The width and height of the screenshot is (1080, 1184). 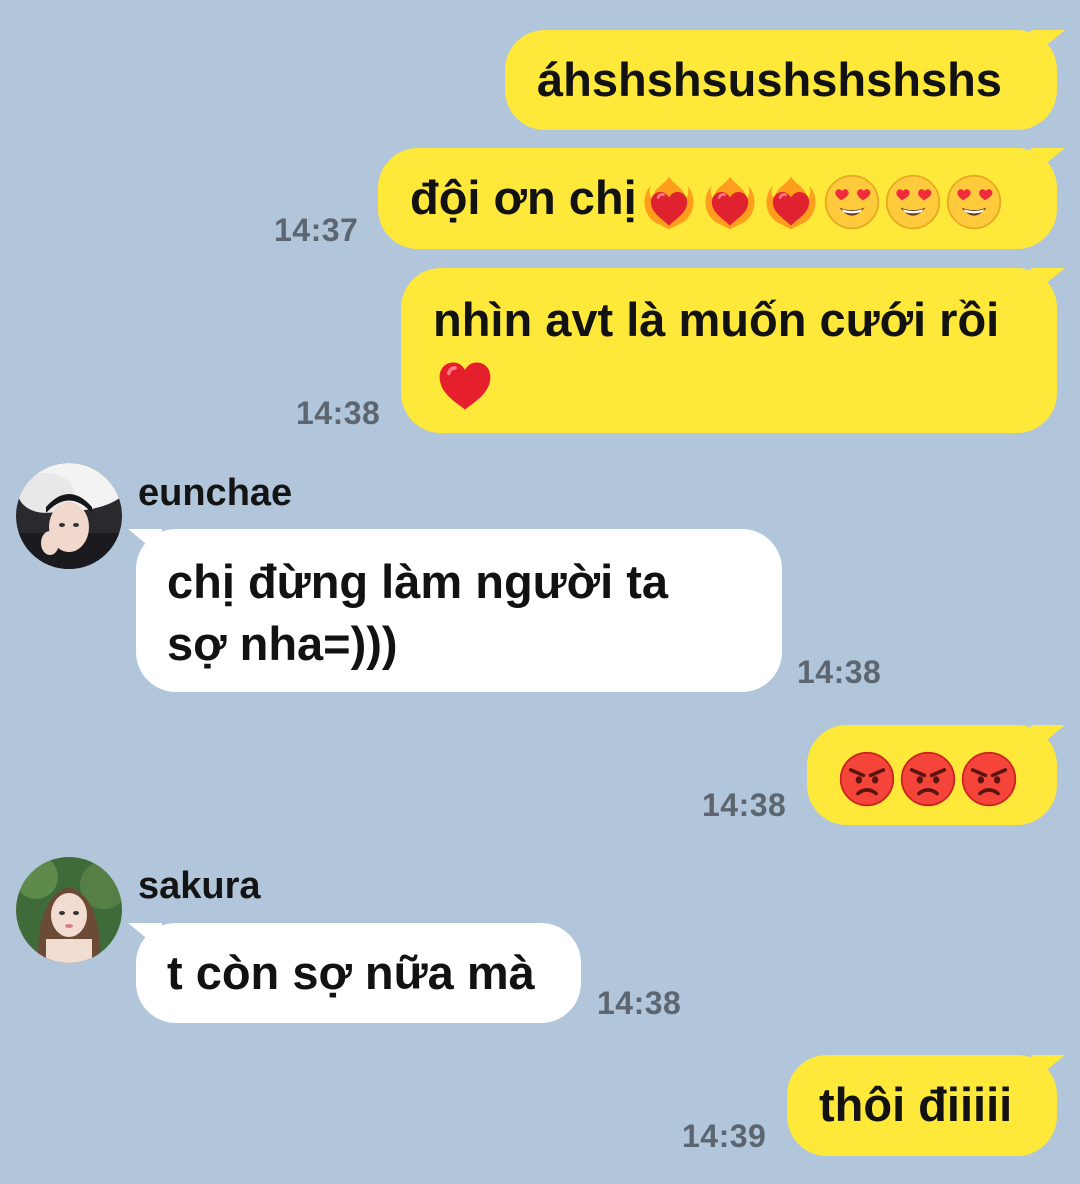 What do you see at coordinates (69, 910) in the screenshot?
I see `avatar-sakura` at bounding box center [69, 910].